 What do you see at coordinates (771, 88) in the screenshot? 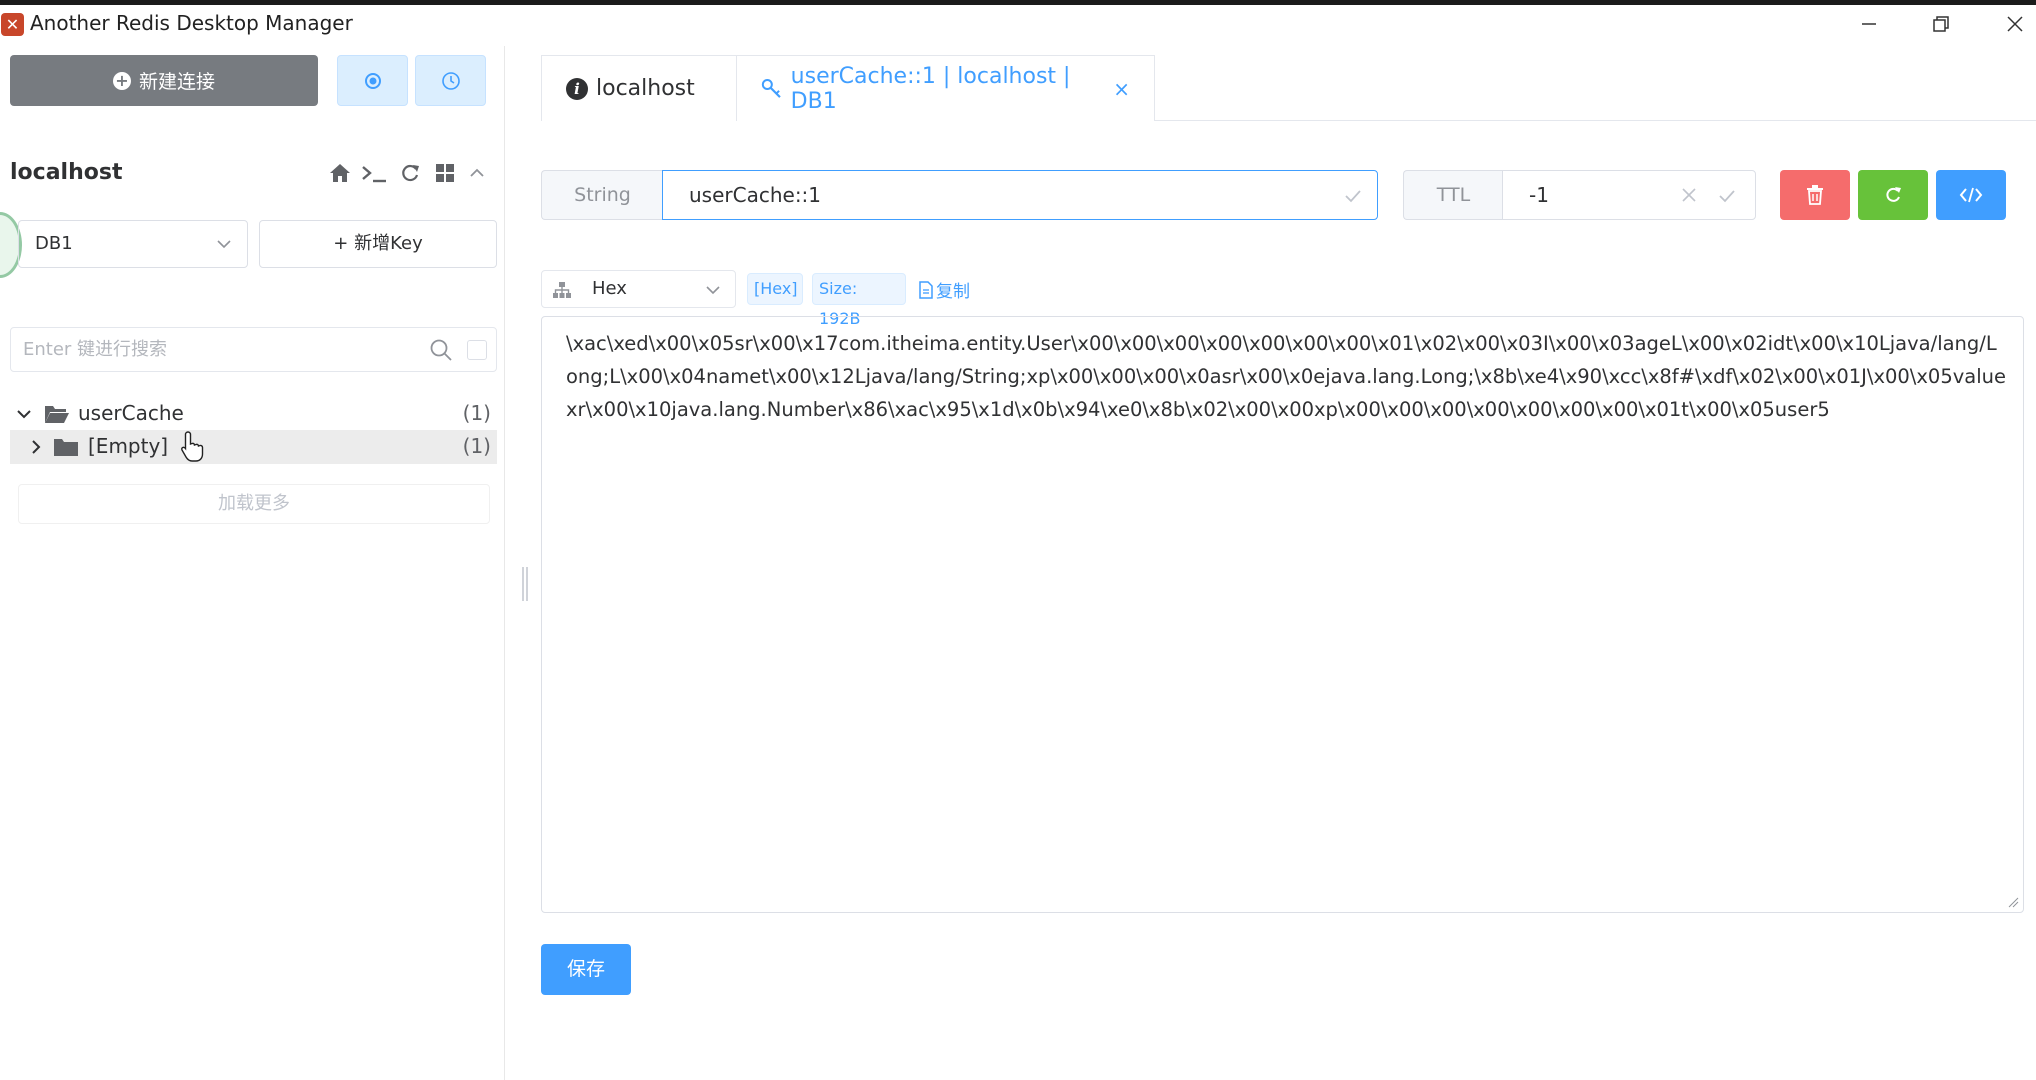
I see `key-icon` at bounding box center [771, 88].